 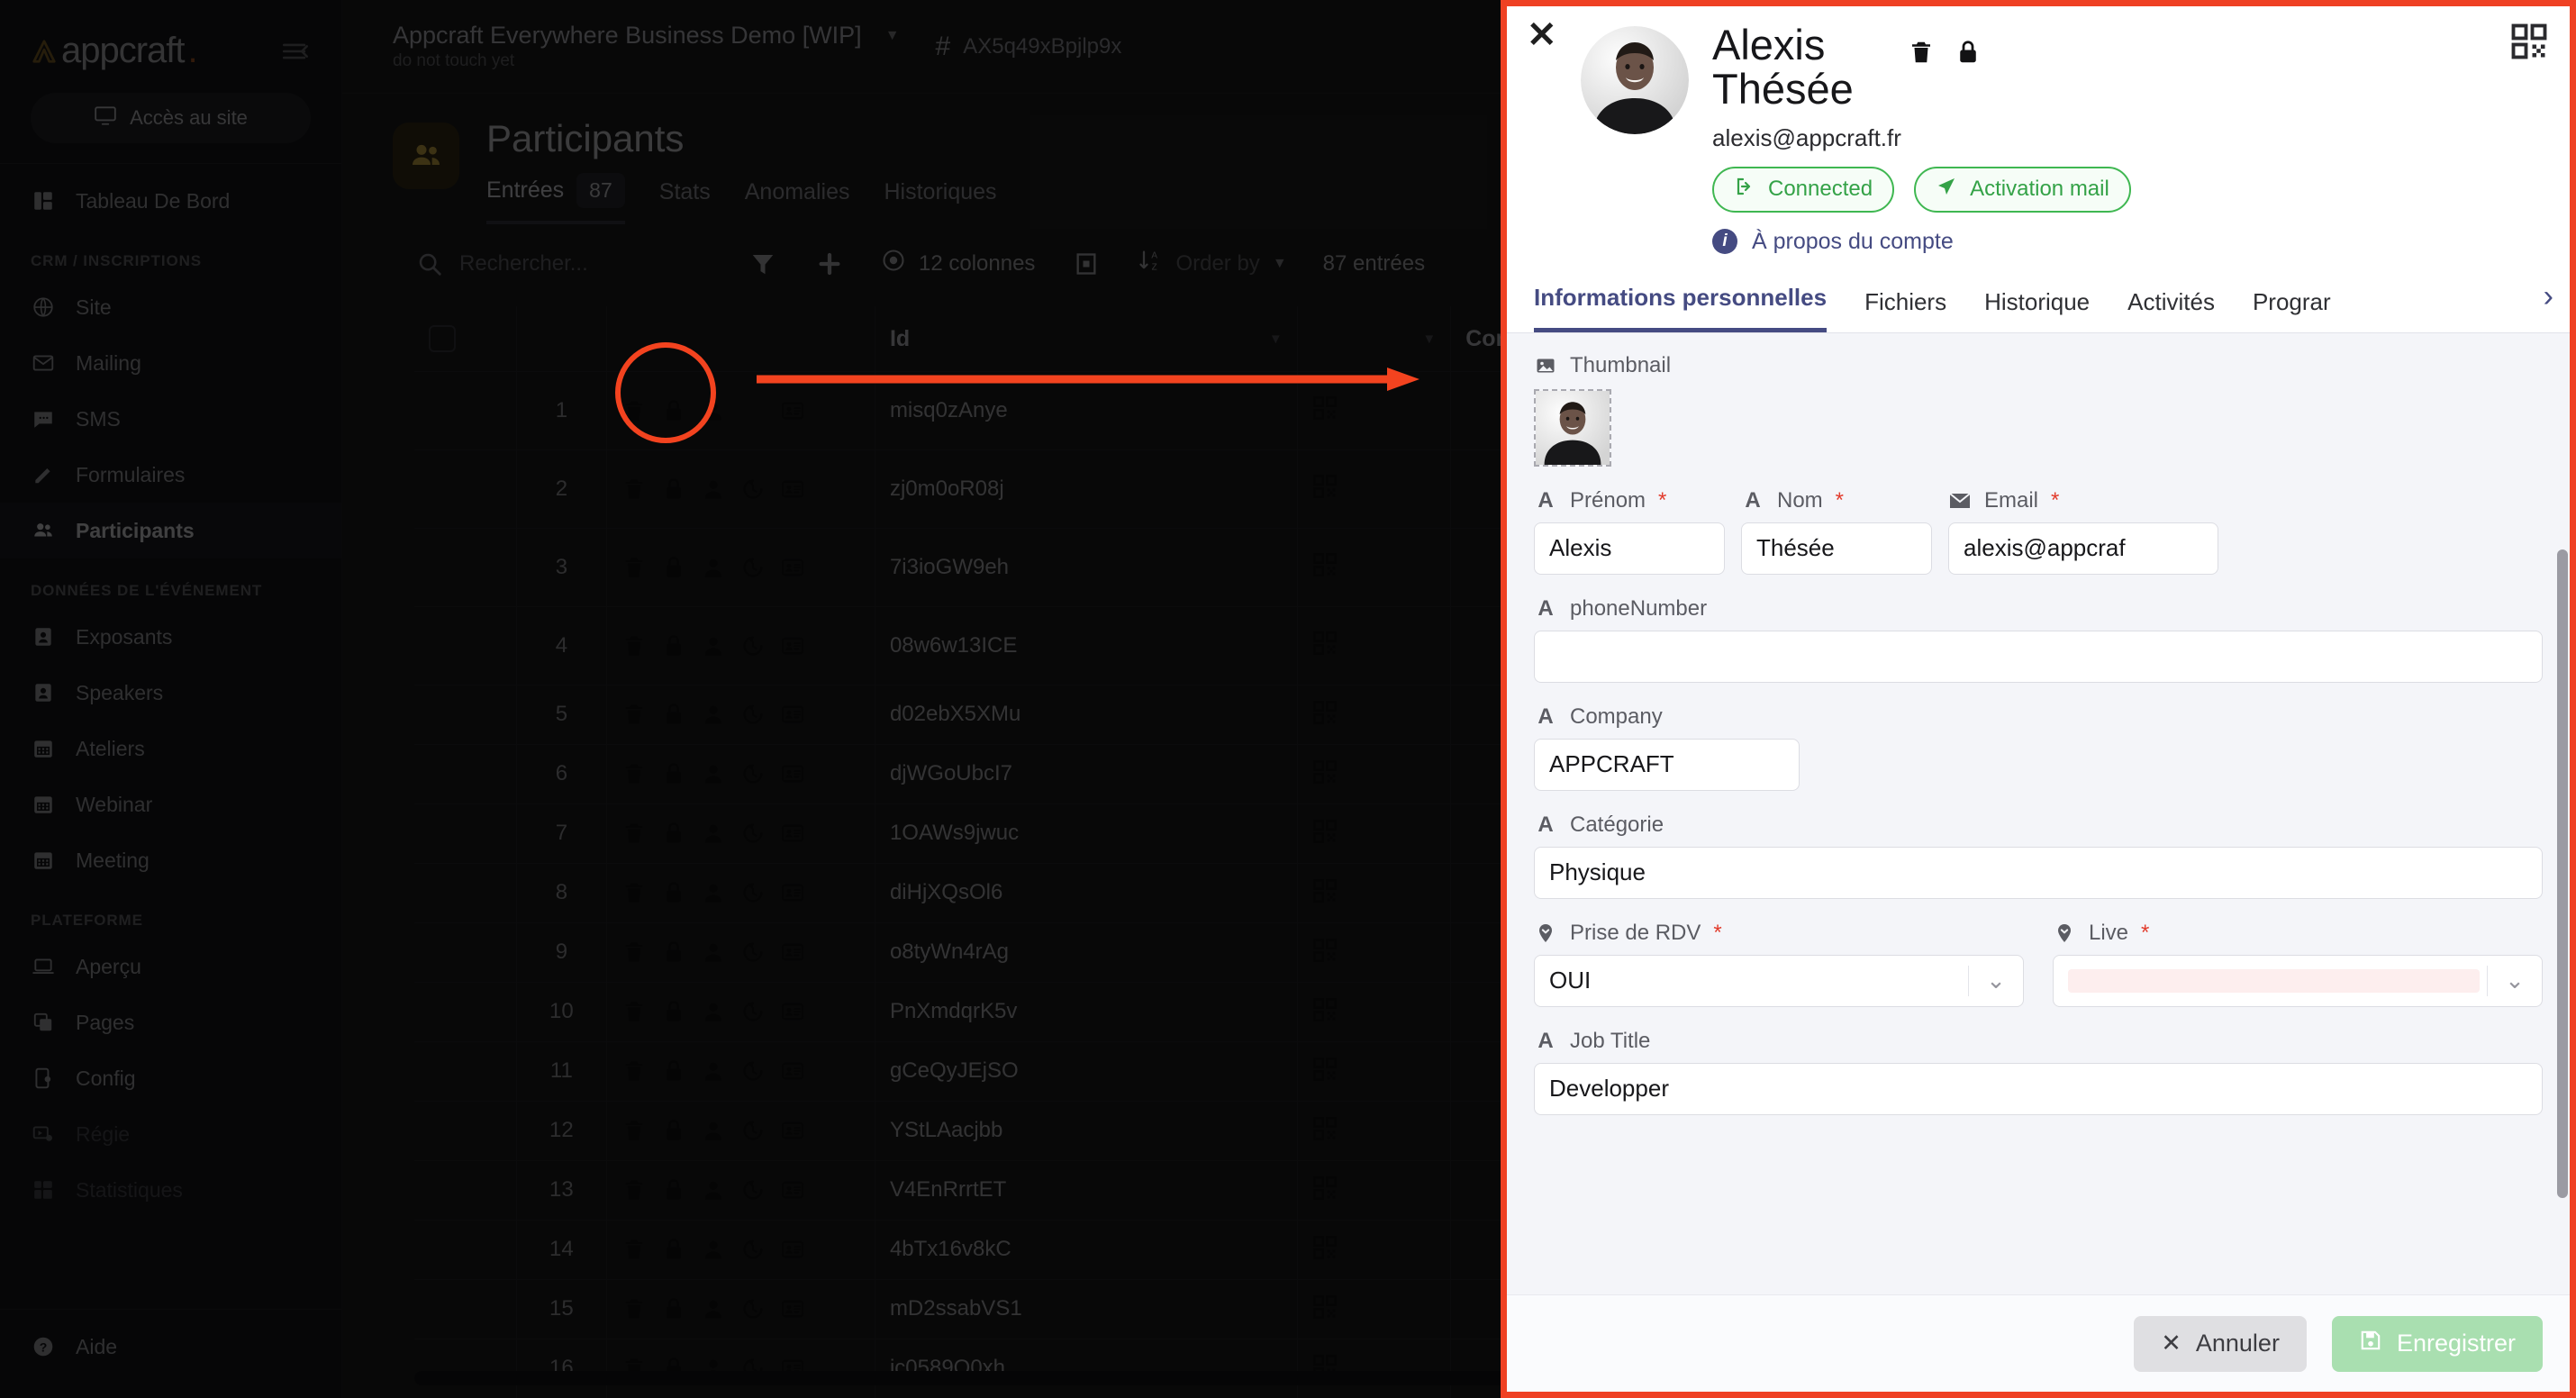 I want to click on tab-historiques: Historiques, so click(x=940, y=199).